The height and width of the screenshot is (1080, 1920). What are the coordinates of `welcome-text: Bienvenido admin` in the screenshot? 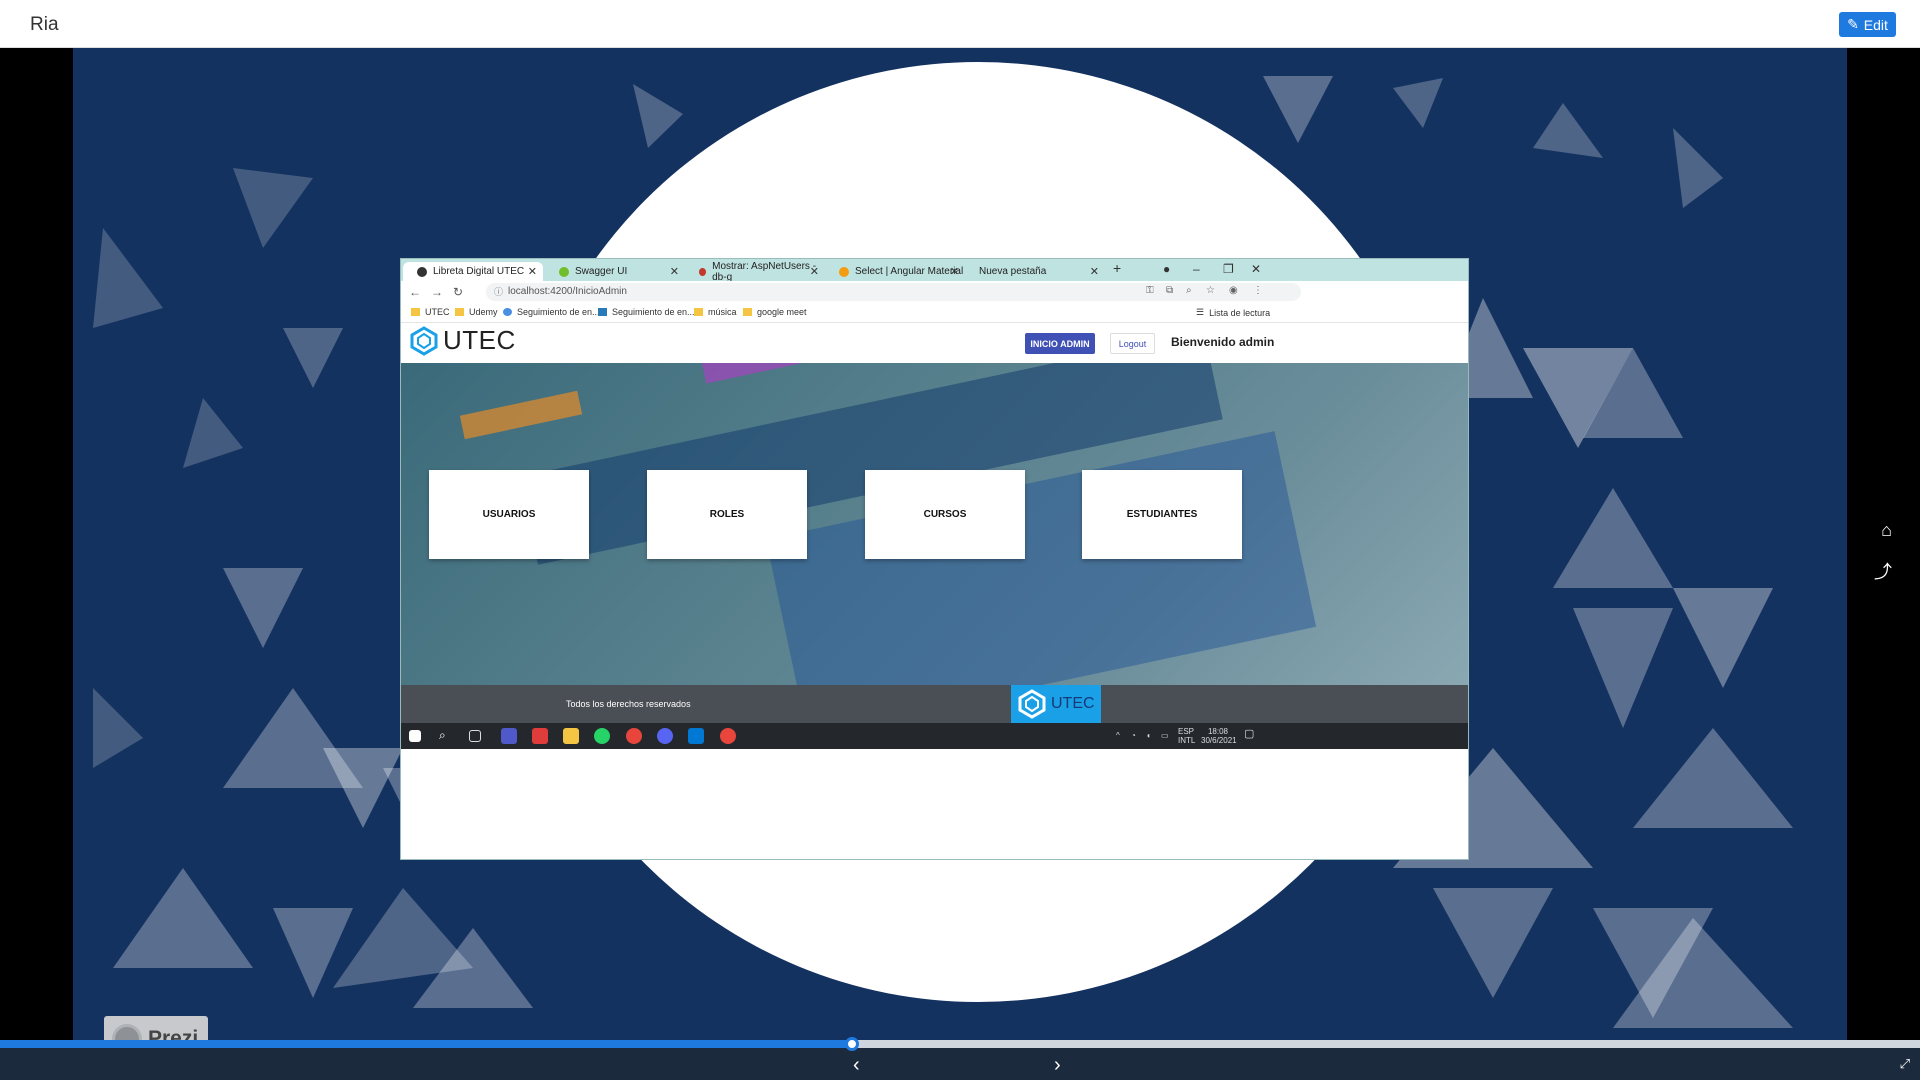 It's located at (1223, 342).